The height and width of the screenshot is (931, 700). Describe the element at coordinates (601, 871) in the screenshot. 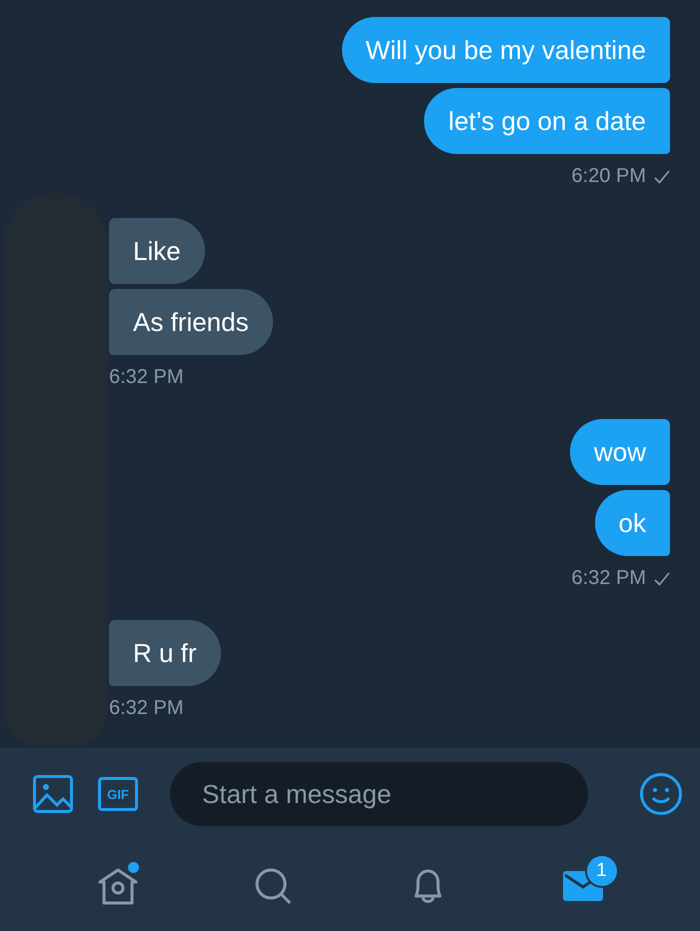

I see `unread-badge: 1` at that location.